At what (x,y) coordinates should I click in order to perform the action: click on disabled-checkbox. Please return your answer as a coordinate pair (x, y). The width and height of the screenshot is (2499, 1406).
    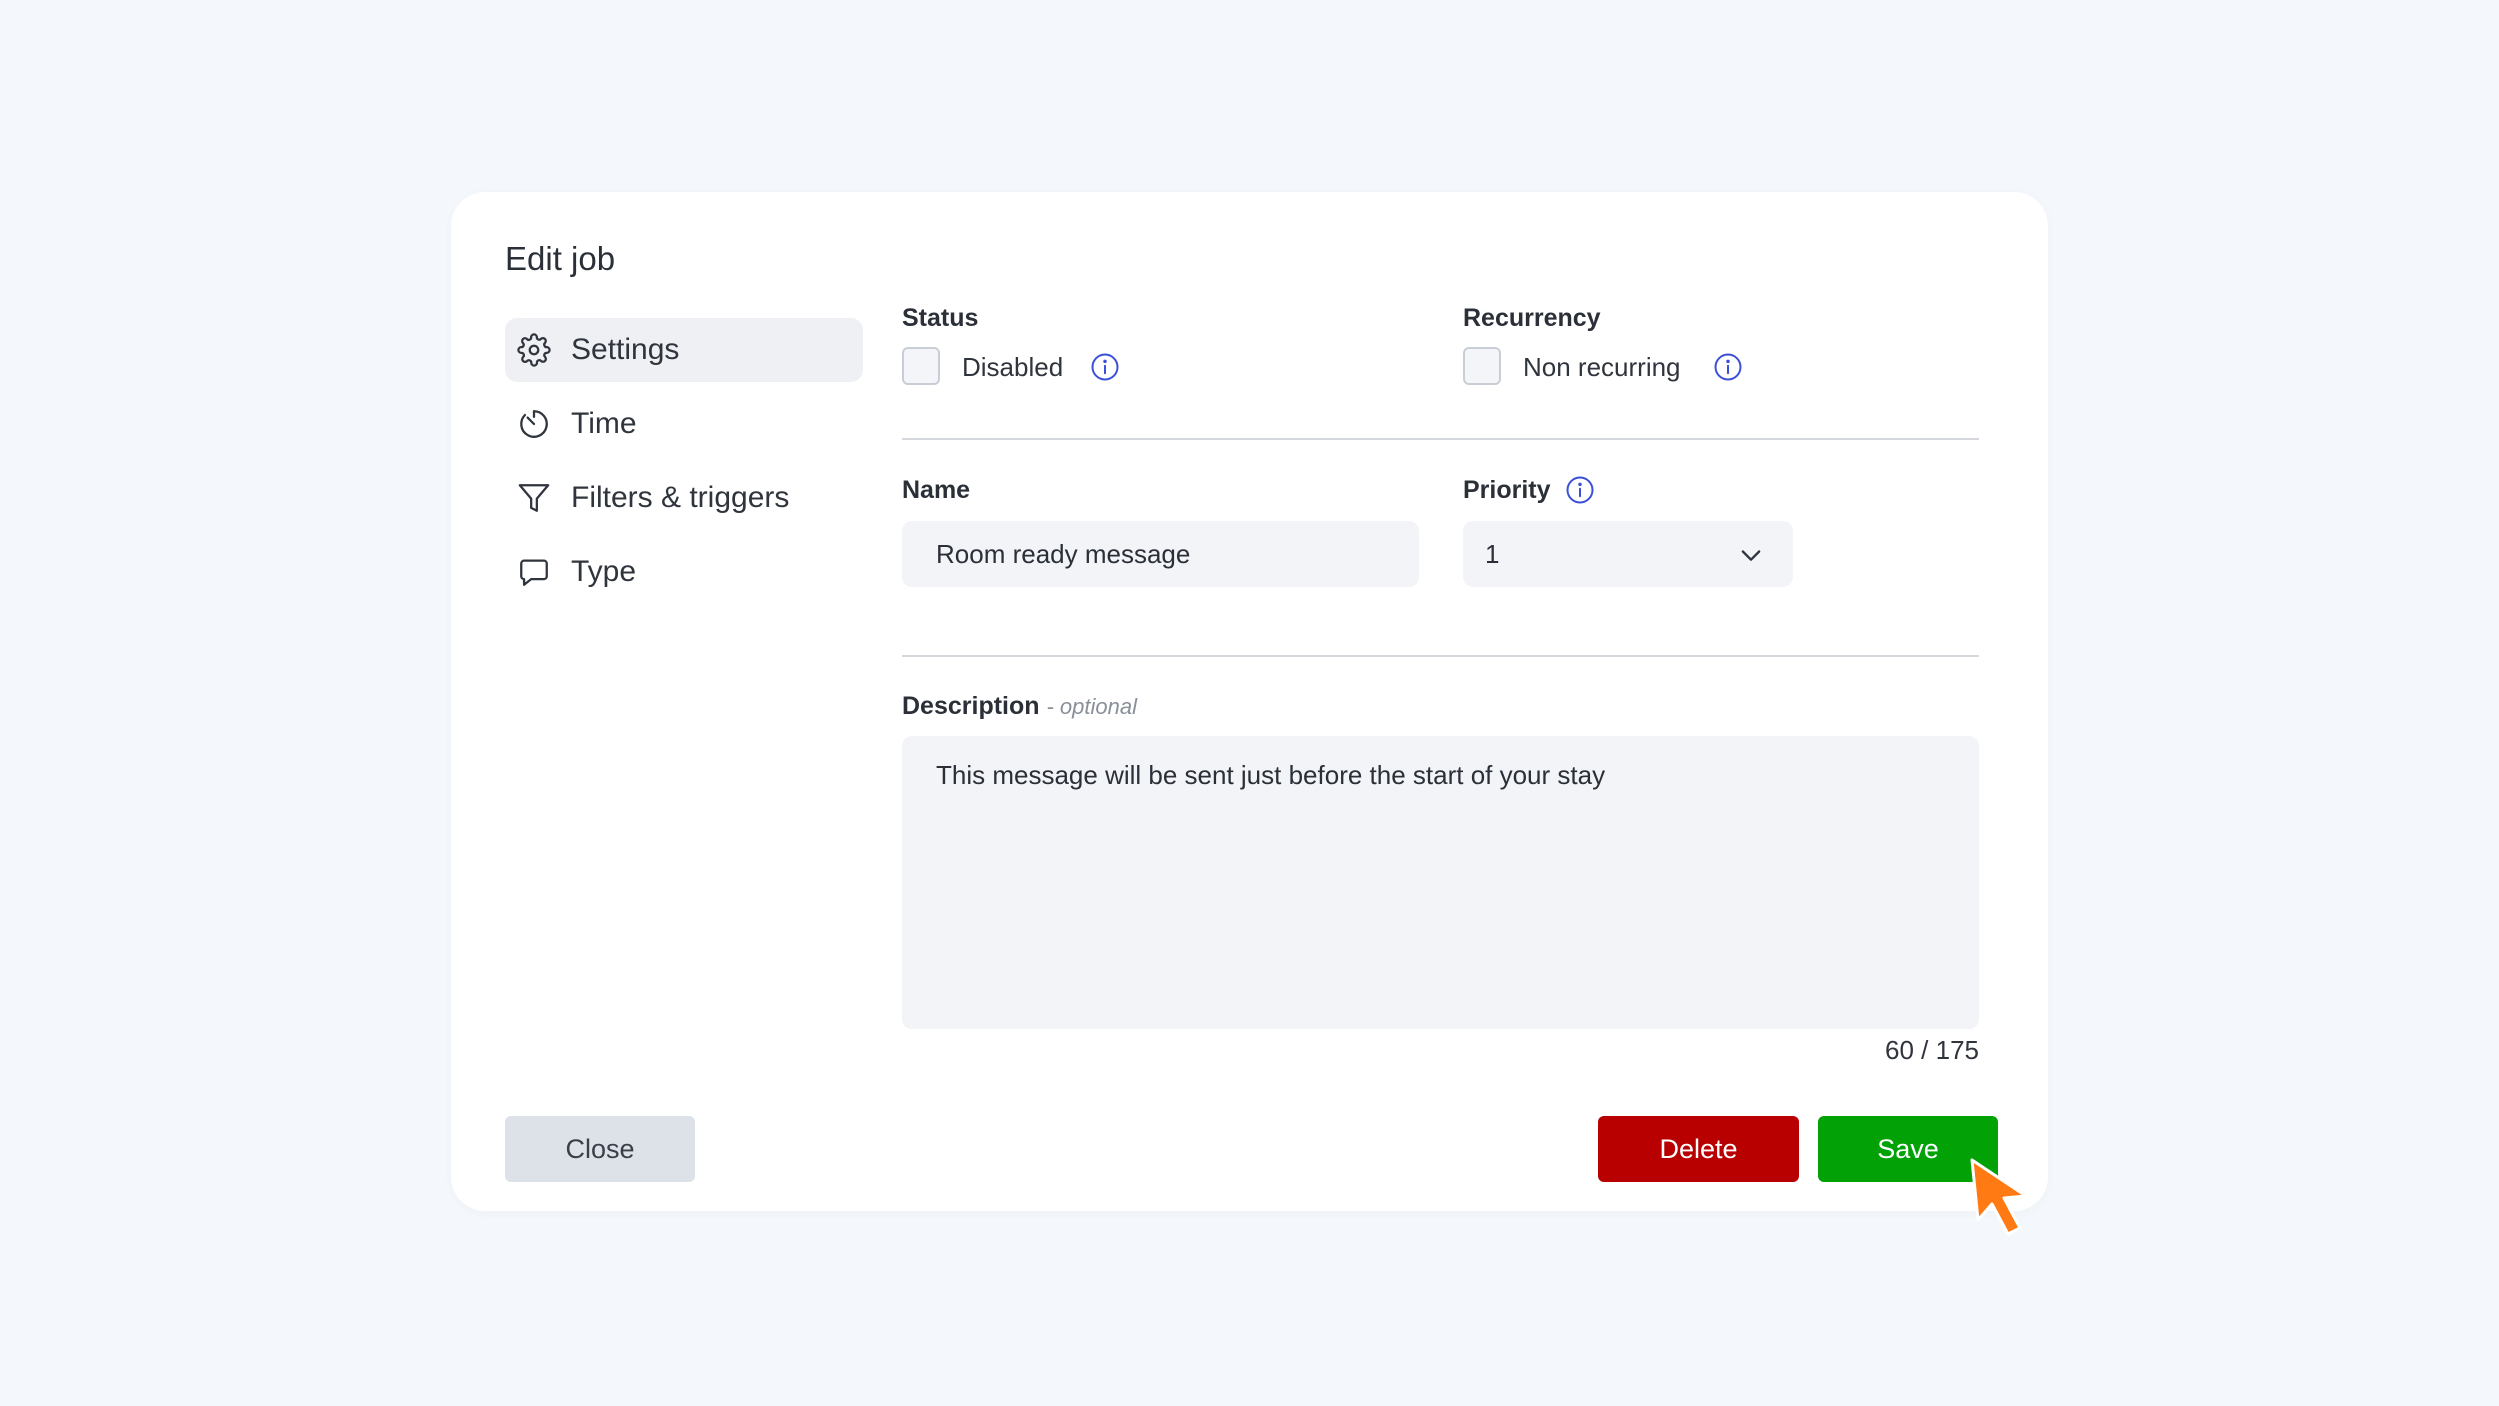
    Looking at the image, I should click on (921, 366).